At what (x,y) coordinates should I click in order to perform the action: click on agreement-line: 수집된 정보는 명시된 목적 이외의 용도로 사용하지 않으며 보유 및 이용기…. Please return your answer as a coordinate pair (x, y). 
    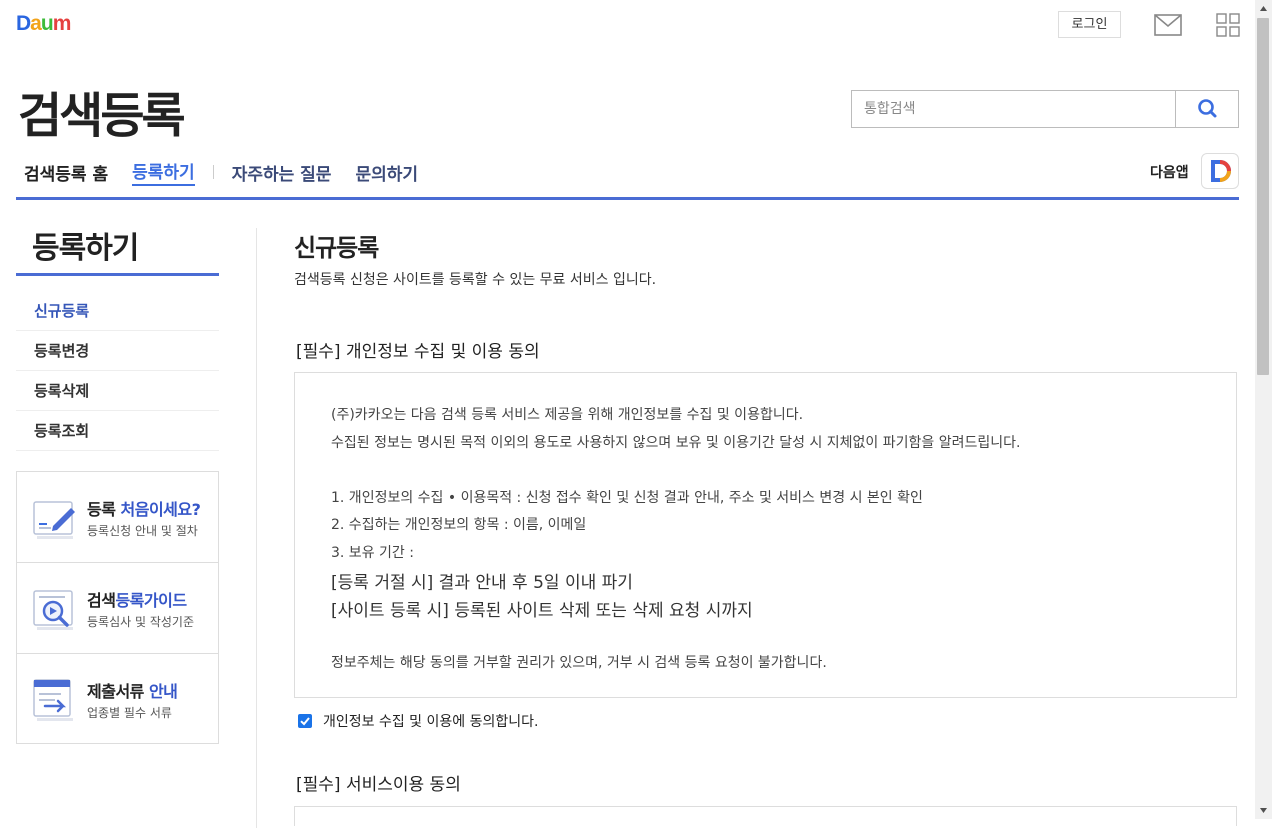
    Looking at the image, I should click on (676, 443).